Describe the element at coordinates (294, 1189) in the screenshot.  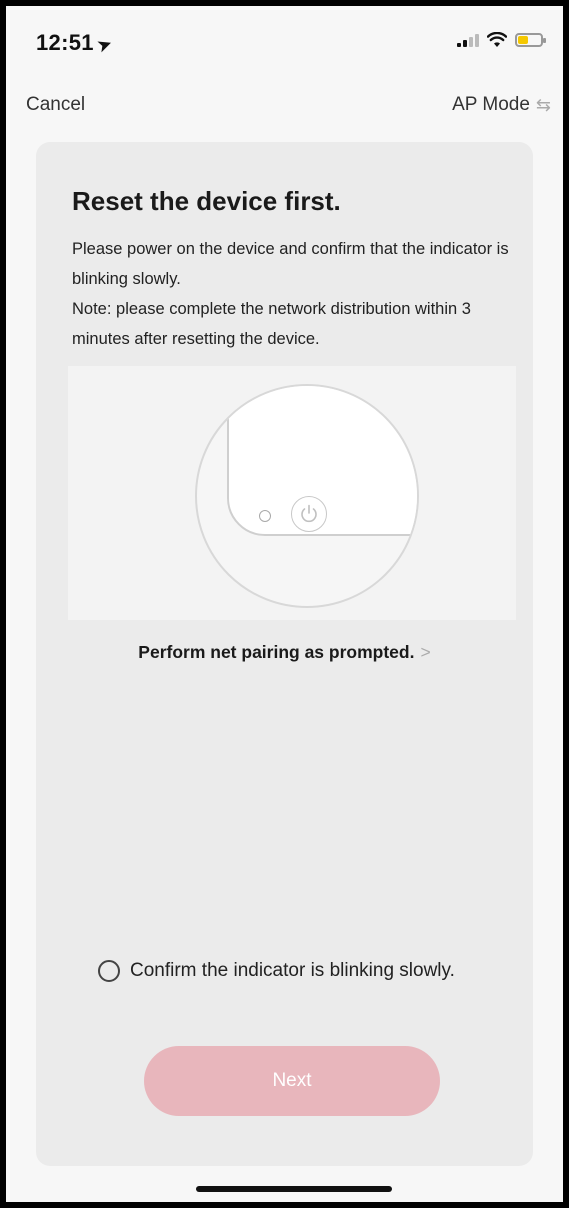
I see `home-indicator` at that location.